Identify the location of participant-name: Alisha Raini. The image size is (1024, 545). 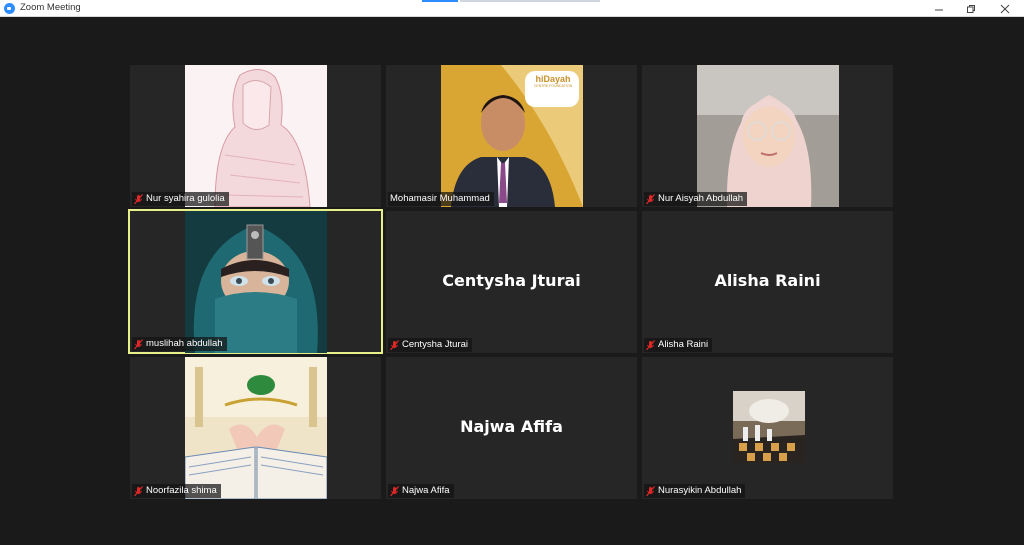
(683, 344).